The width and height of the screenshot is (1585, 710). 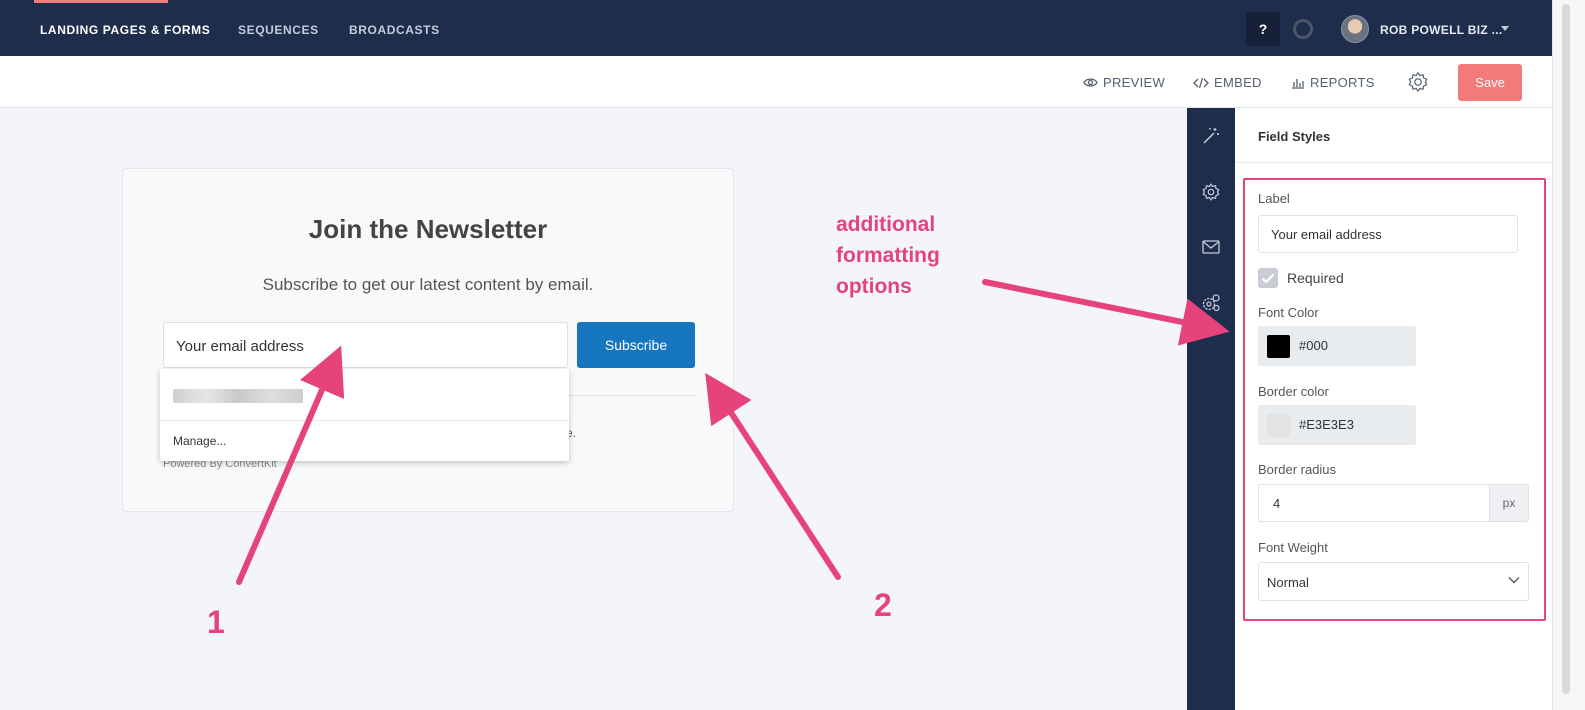 What do you see at coordinates (101, 1) in the screenshot?
I see `active-nav-indicator` at bounding box center [101, 1].